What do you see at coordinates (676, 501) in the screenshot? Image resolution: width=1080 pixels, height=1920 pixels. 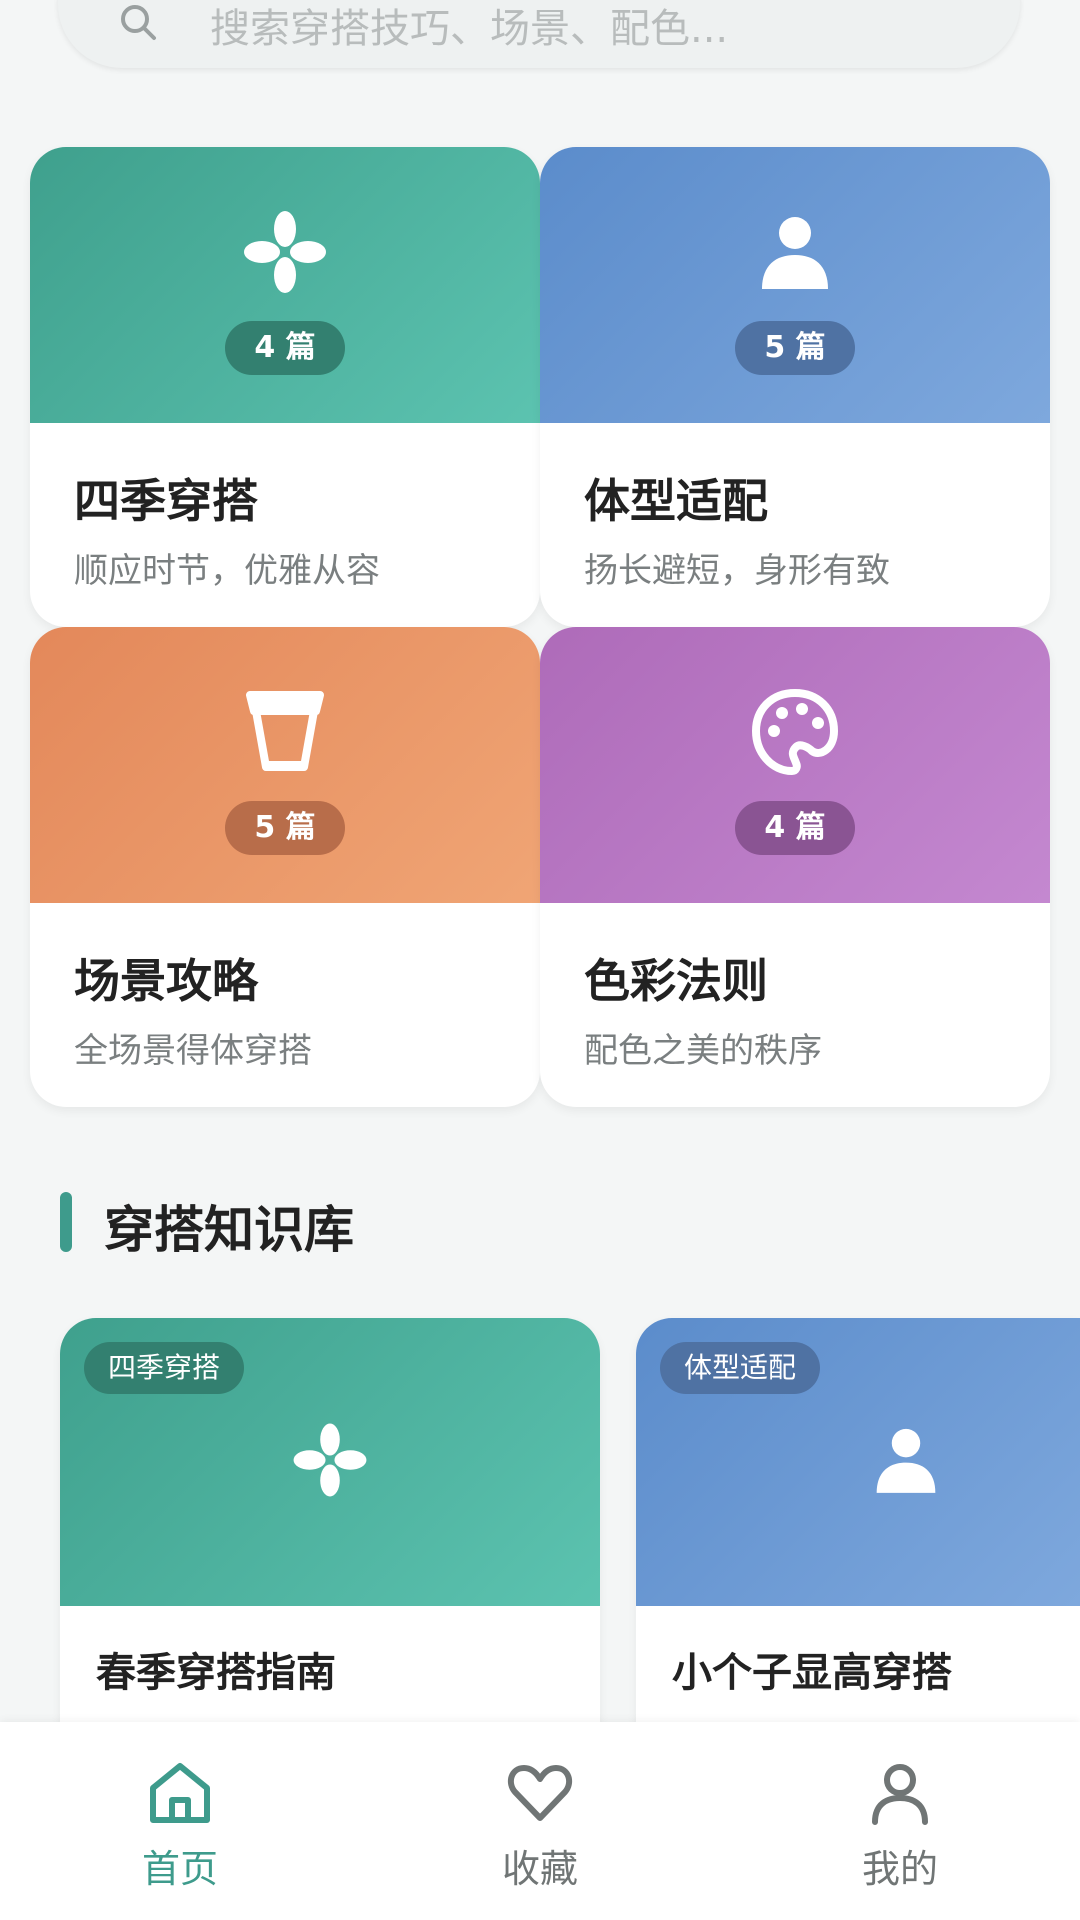 I see `category-title: 体型适配` at bounding box center [676, 501].